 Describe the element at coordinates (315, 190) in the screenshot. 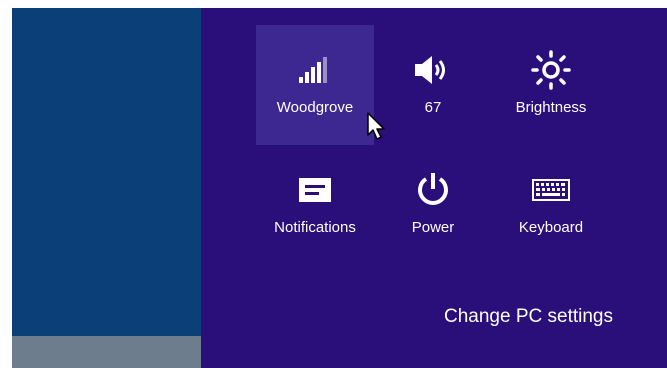

I see `message-icon` at that location.